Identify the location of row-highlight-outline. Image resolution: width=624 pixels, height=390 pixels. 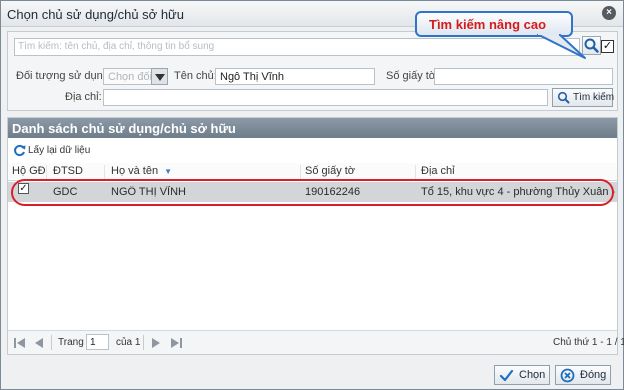
(312, 192).